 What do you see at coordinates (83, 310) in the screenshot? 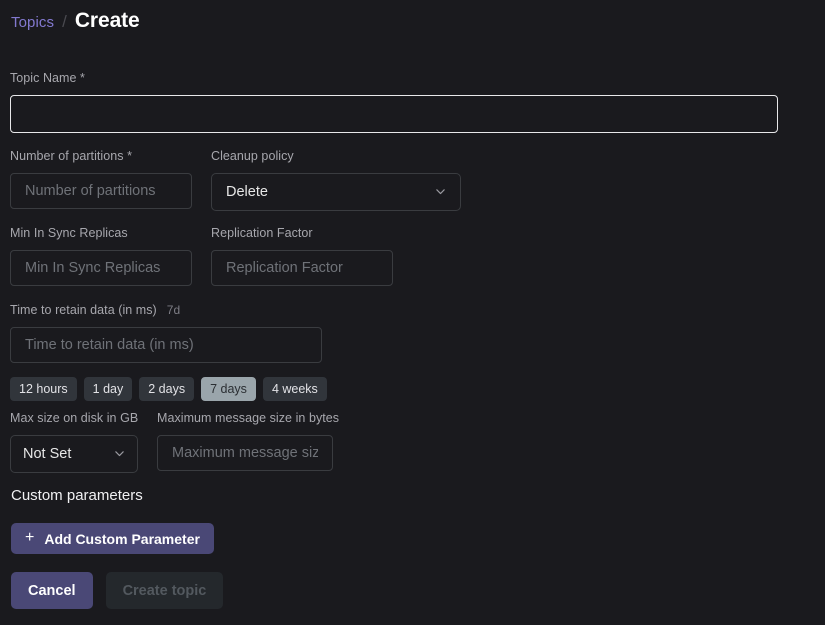
I see `time-to-retain-label: Time to retain data (in ms)` at bounding box center [83, 310].